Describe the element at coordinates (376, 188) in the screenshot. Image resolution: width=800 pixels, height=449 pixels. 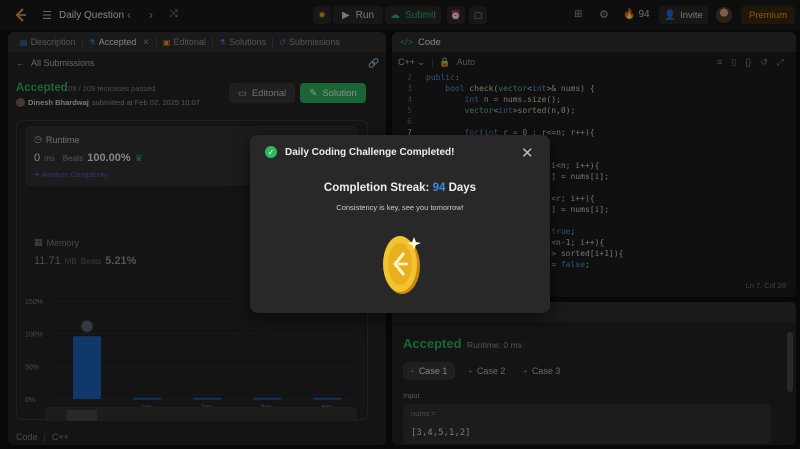
I see `streak-prefix: Completion Streak:` at that location.